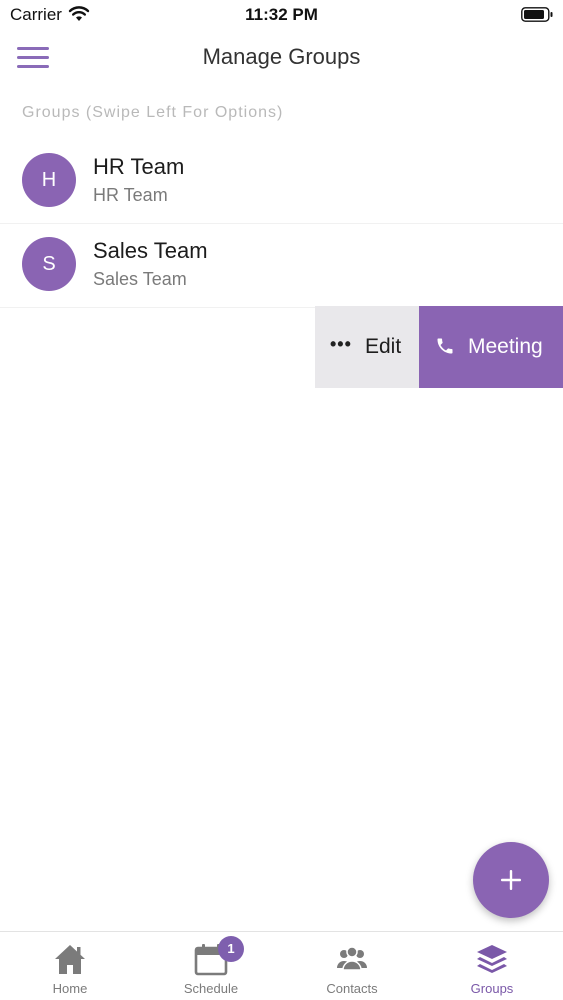 Image resolution: width=563 pixels, height=1000 pixels. I want to click on tab-label: Contacts, so click(352, 988).